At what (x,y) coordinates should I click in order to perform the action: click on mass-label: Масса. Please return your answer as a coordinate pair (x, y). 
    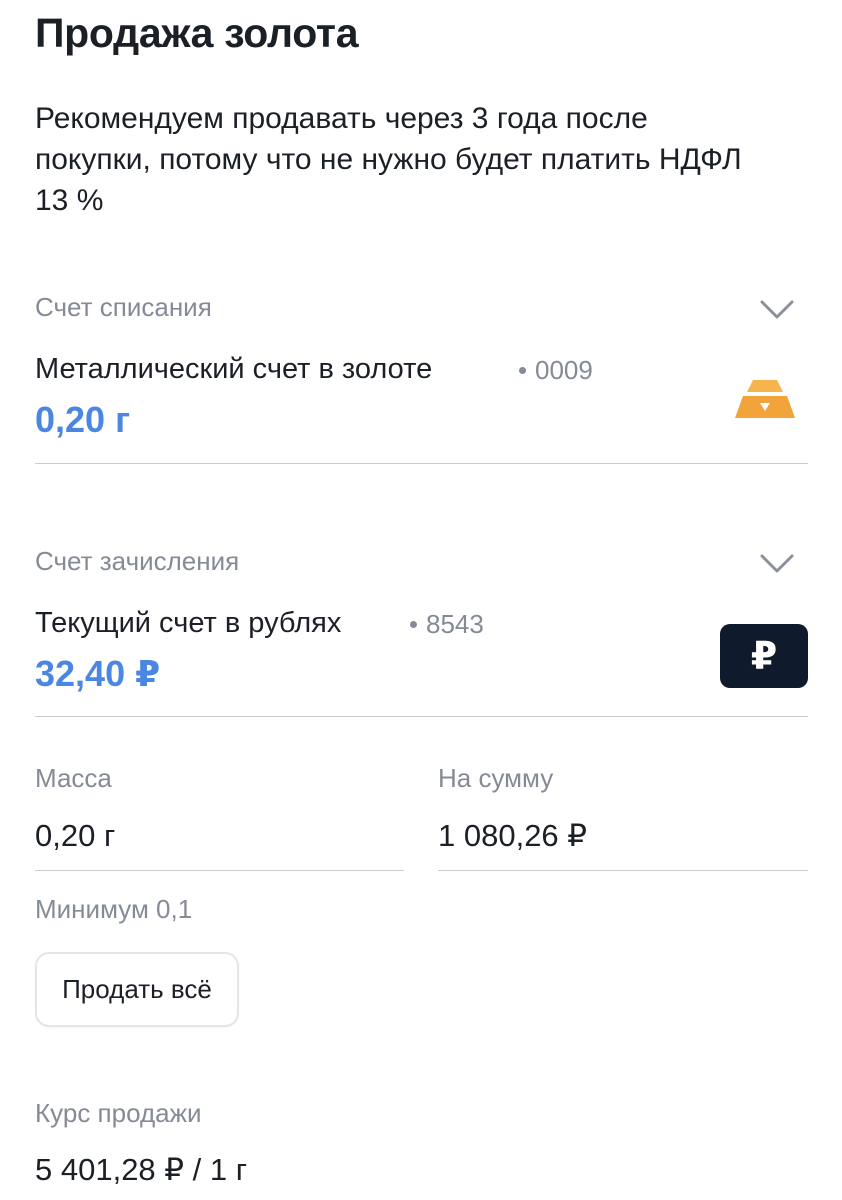
    Looking at the image, I should click on (73, 778).